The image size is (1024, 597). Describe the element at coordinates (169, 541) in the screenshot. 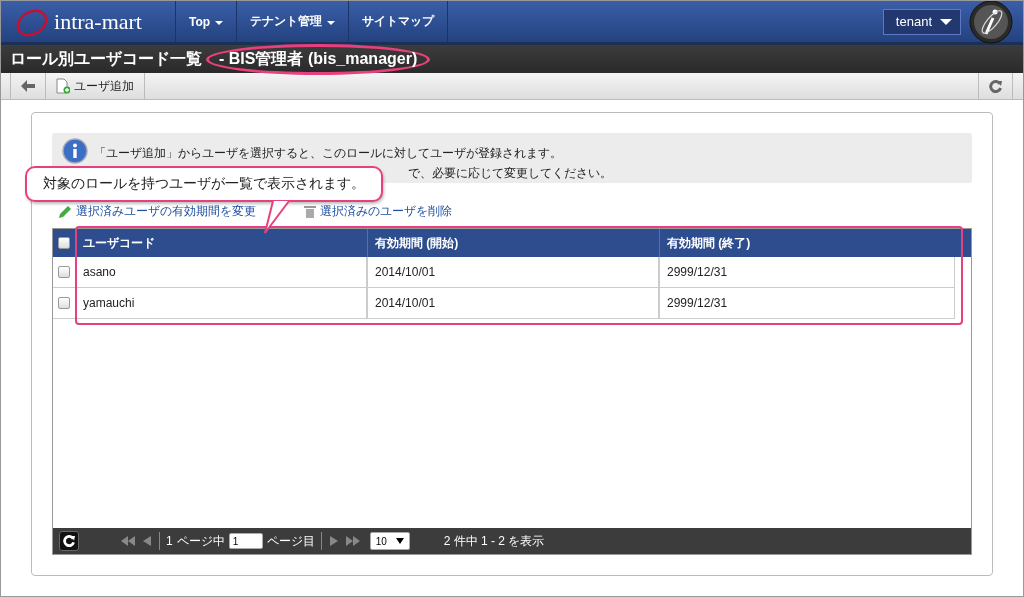

I see `page-count: 1` at that location.